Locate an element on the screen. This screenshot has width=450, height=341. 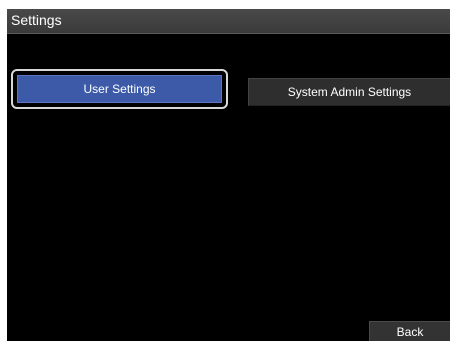
page-title: Settings is located at coordinates (36, 20).